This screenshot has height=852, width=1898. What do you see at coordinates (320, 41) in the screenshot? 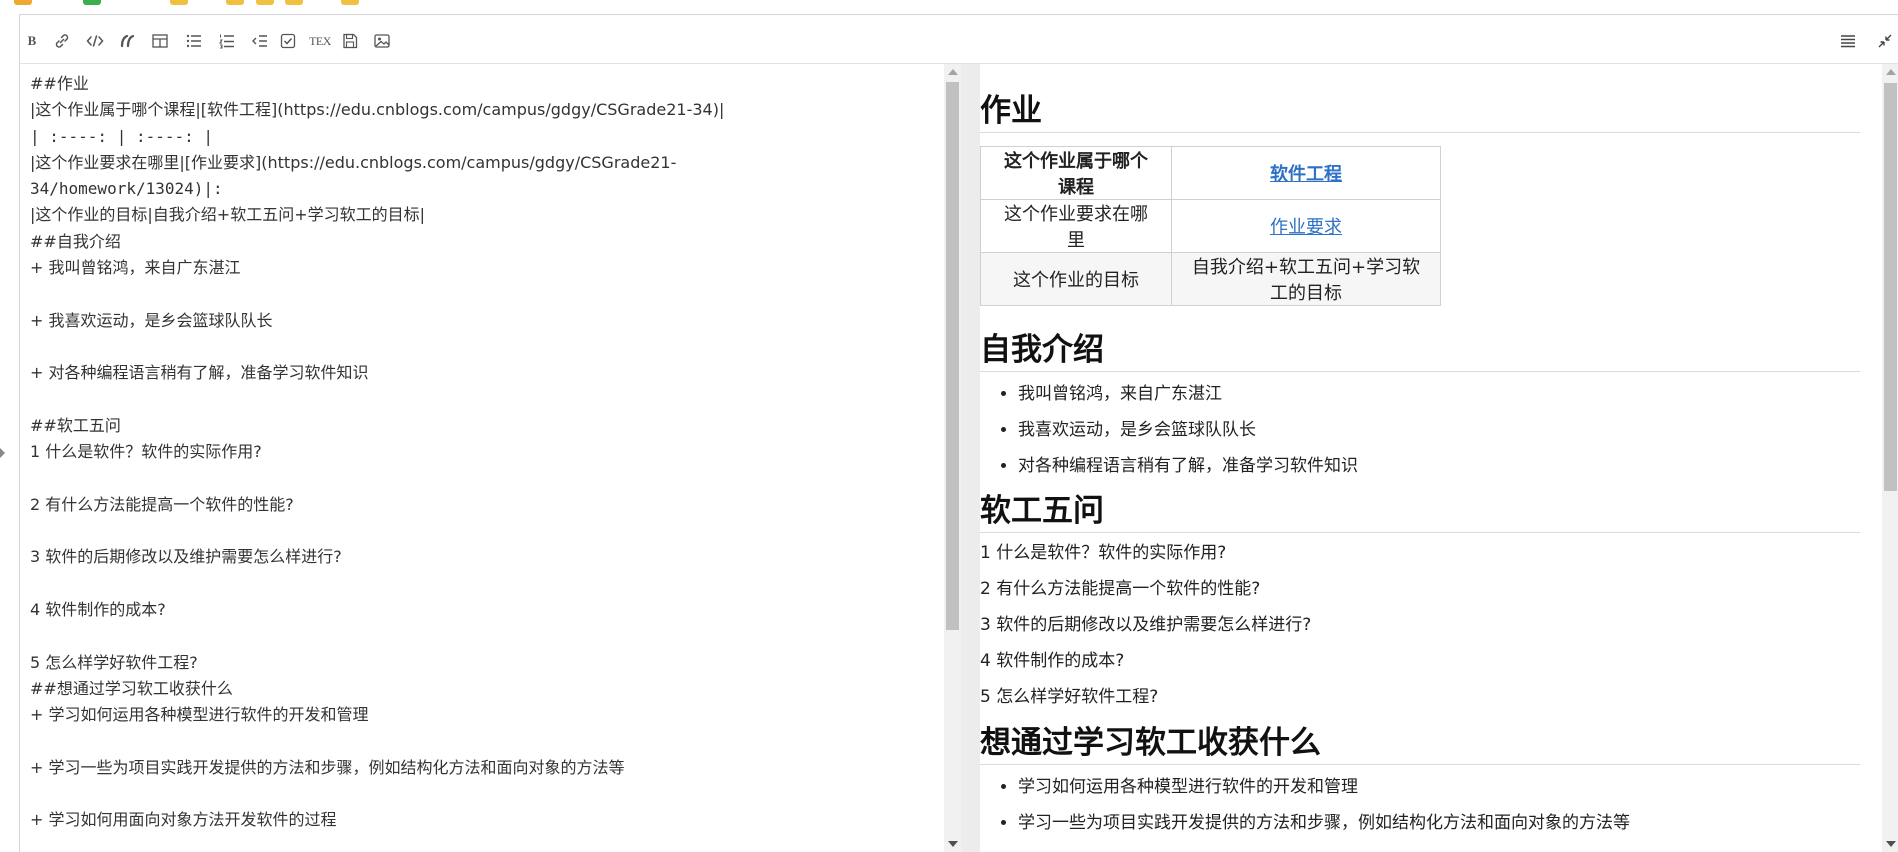
I see `tex-button: TEX` at bounding box center [320, 41].